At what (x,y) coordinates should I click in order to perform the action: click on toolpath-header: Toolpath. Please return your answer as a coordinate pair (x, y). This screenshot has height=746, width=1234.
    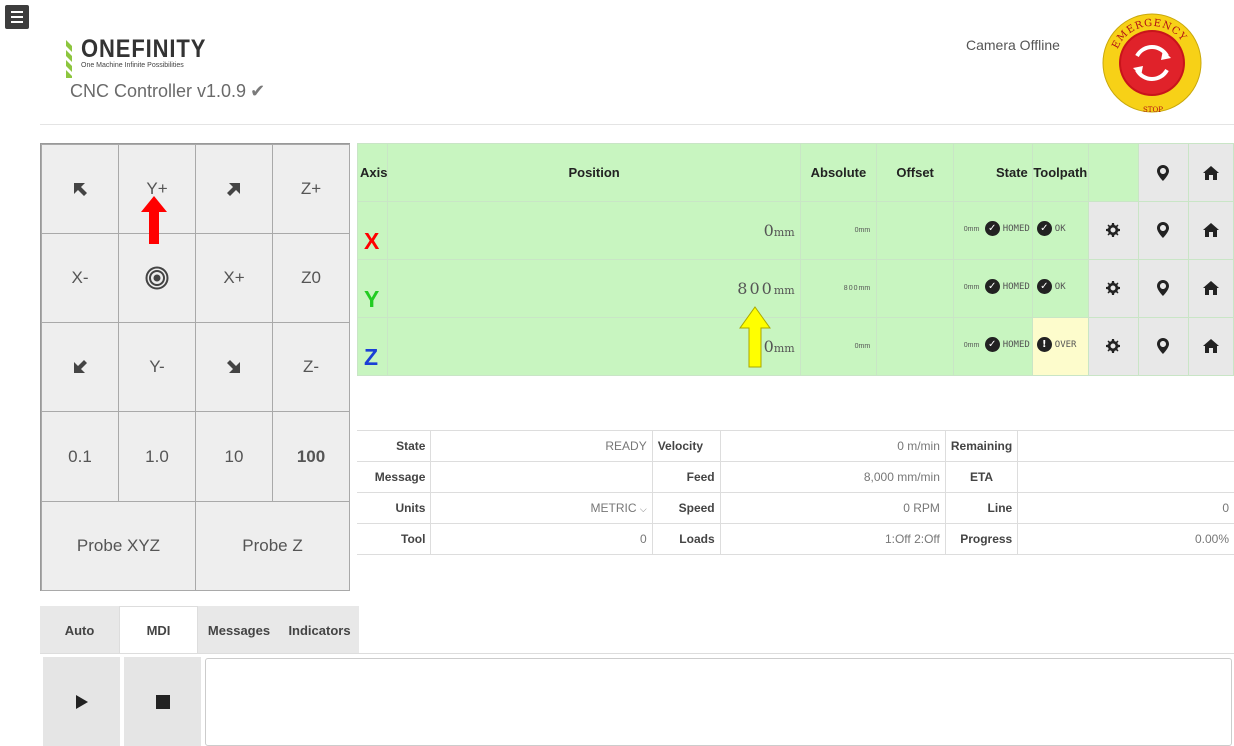
    Looking at the image, I should click on (1060, 172).